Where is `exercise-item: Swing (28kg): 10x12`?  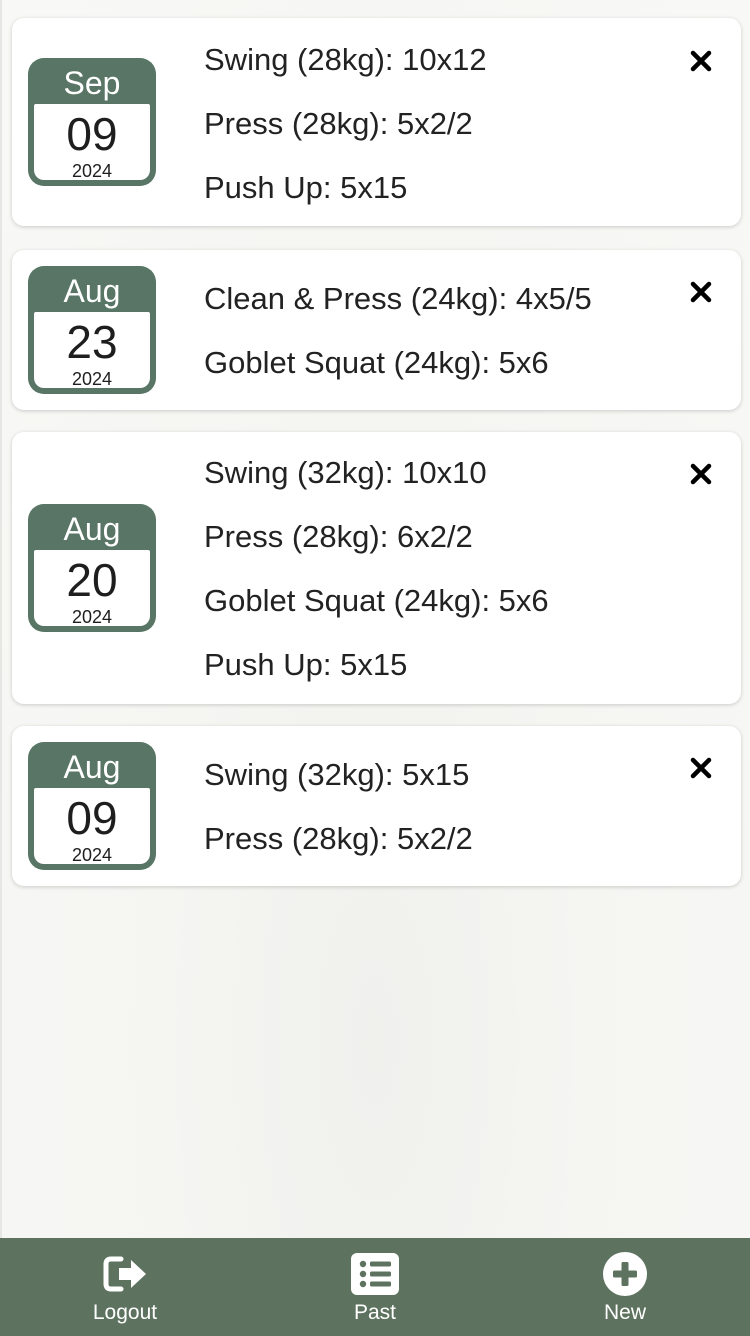
exercise-item: Swing (28kg): 10x12 is located at coordinates (345, 59).